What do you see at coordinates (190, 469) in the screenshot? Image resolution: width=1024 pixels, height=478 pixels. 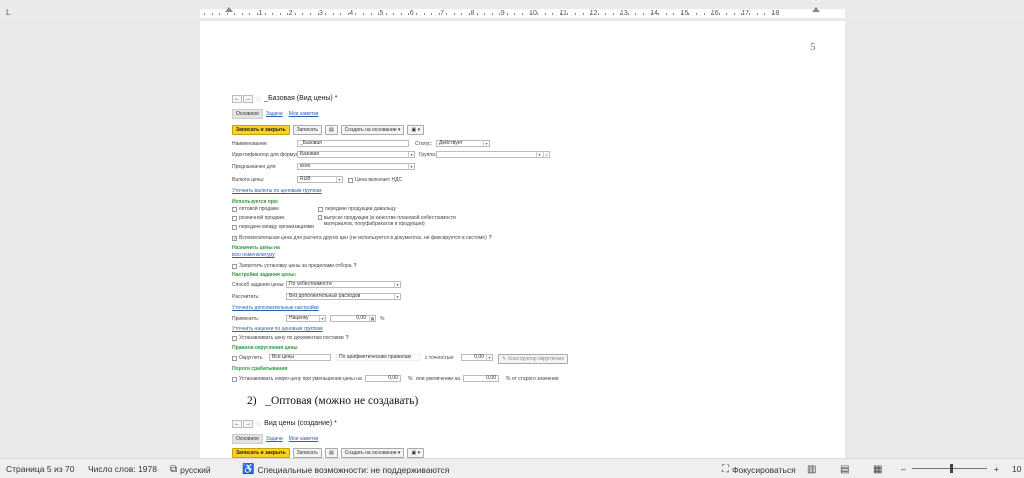 I see `language-indicator: ⧉ русский` at bounding box center [190, 469].